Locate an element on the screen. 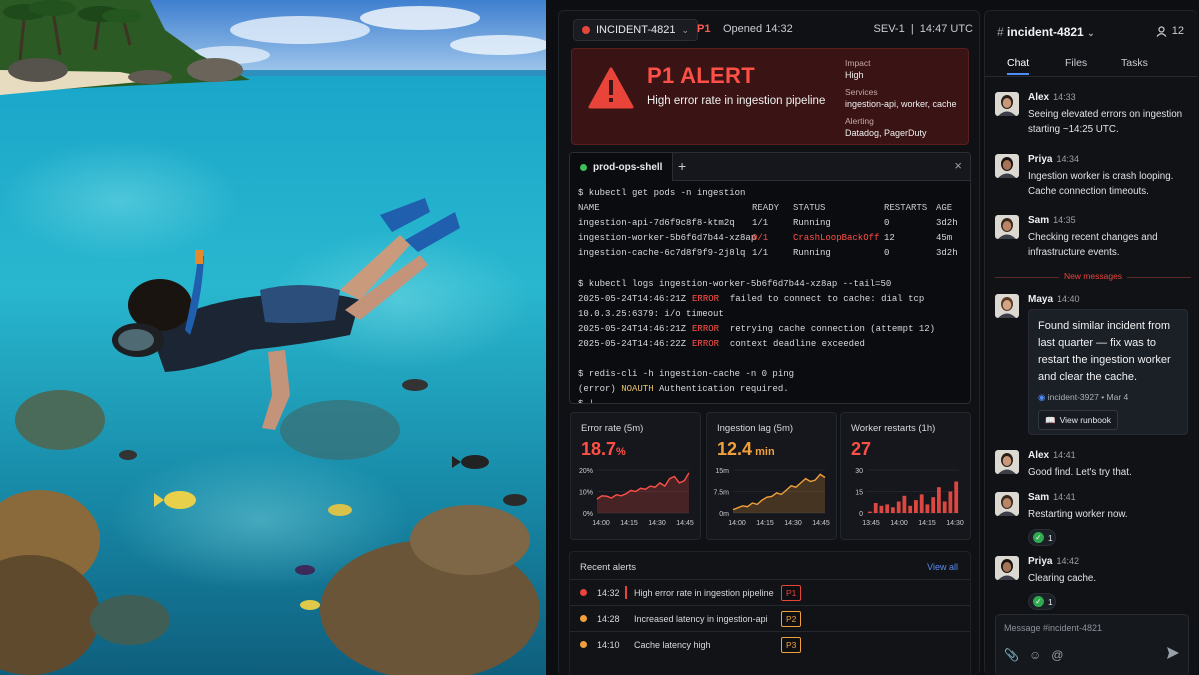 The image size is (1199, 675). table-cell: CrashLoopBackOff is located at coordinates (836, 238).